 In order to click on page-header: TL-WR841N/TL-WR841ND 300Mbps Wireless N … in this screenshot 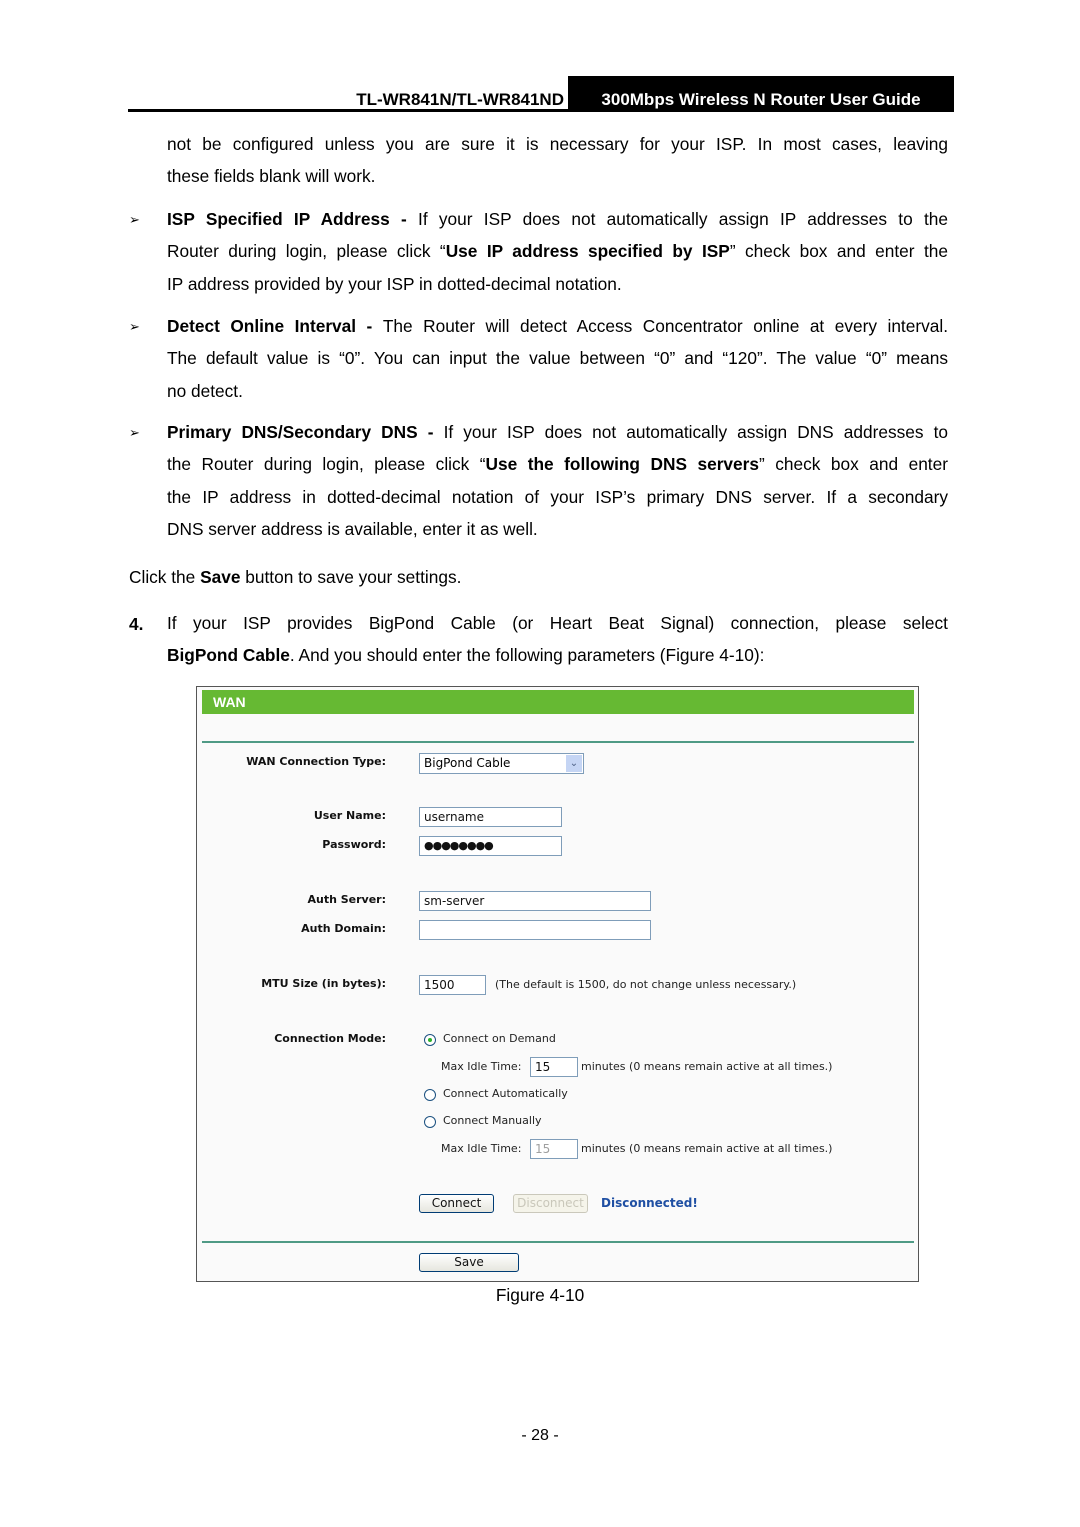, I will do `click(541, 94)`.